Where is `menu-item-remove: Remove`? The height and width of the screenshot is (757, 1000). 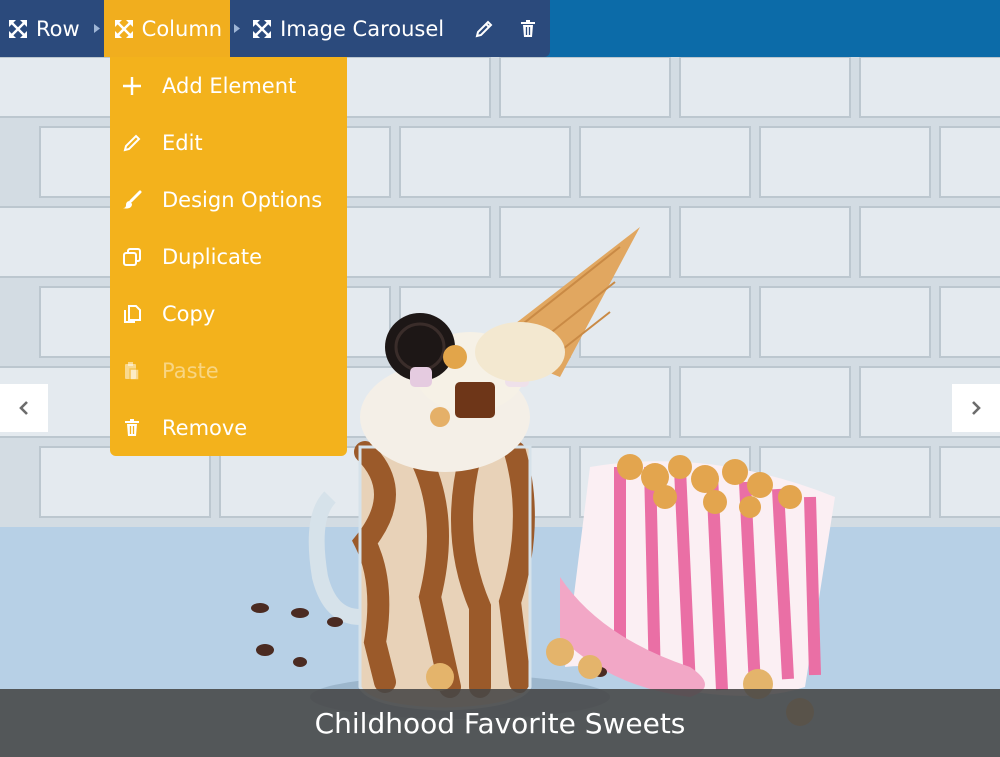
menu-item-remove: Remove is located at coordinates (228, 427).